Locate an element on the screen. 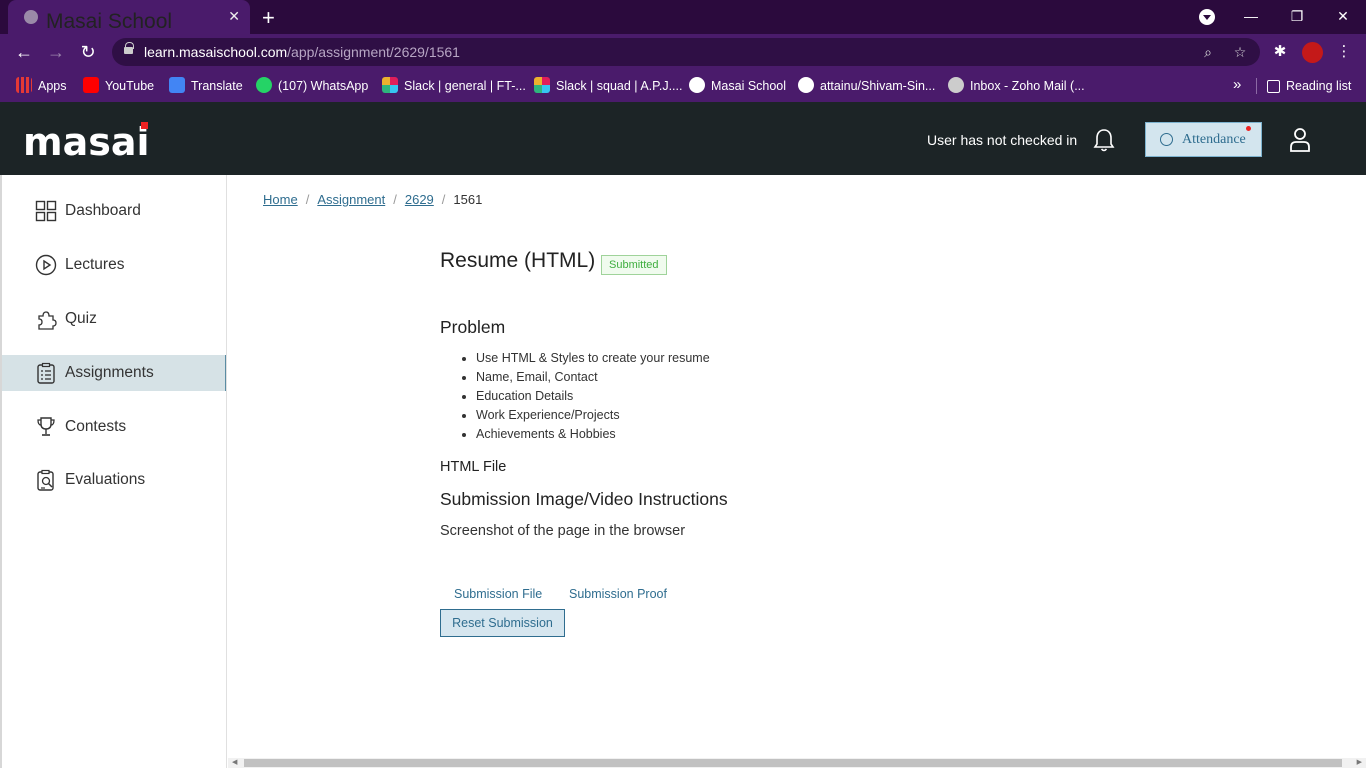  breadcrumb-id-link: 2629 is located at coordinates (419, 199).